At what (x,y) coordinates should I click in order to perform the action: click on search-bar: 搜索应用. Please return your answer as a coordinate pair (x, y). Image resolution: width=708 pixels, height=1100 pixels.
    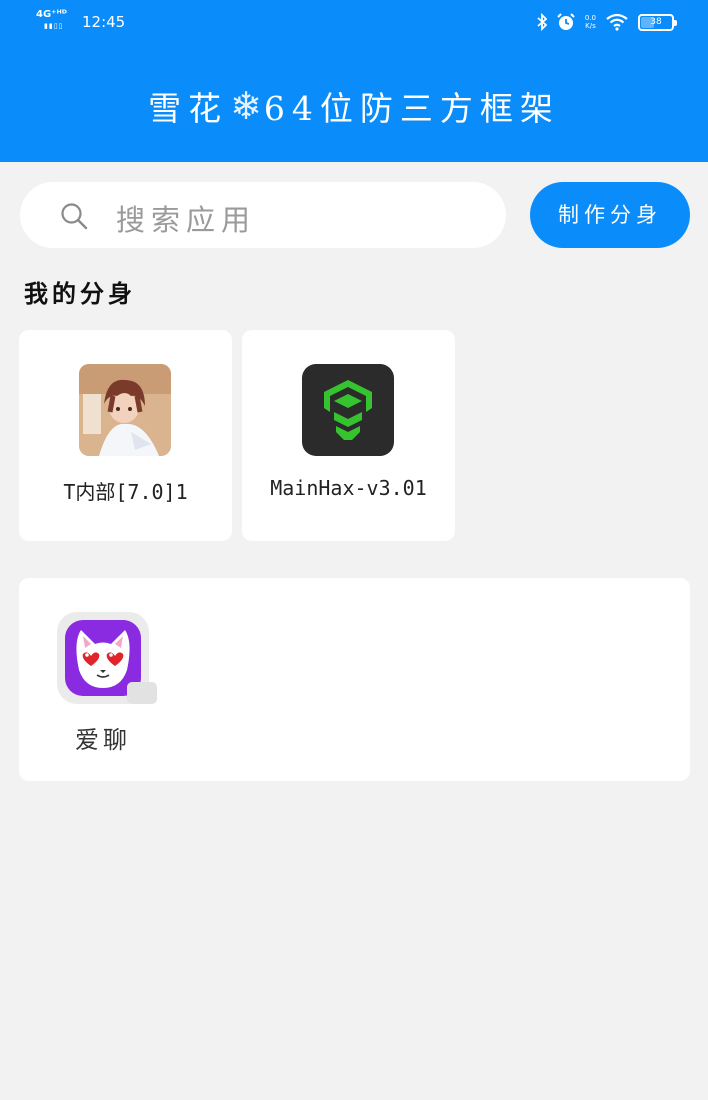
    Looking at the image, I should click on (263, 215).